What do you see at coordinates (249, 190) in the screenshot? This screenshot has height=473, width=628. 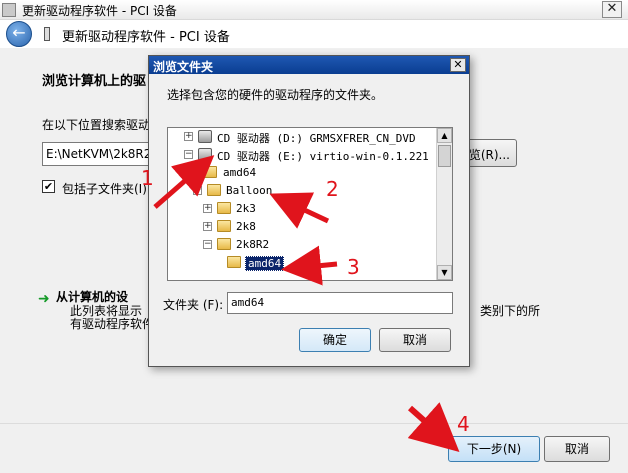 I see `tree-item-label: Balloon` at bounding box center [249, 190].